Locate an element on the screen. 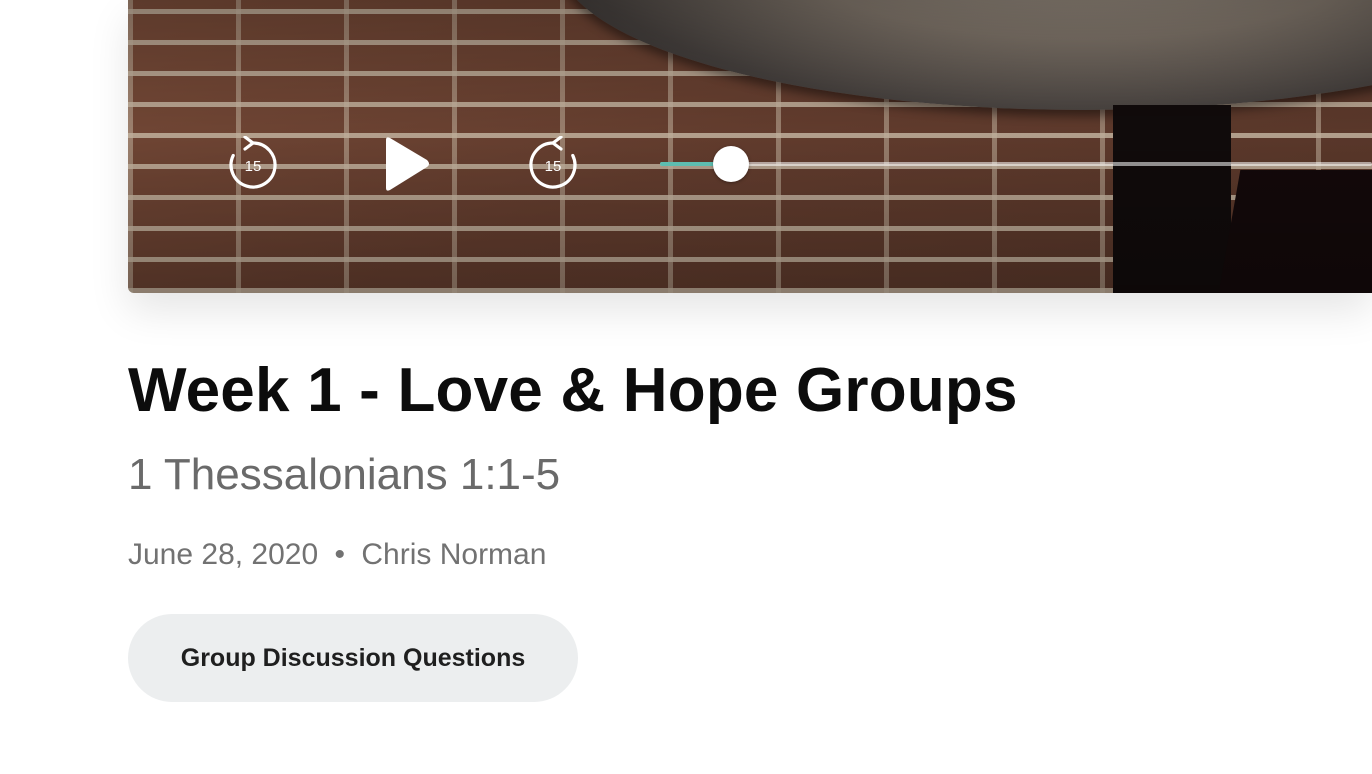 The image size is (1372, 774). skip-forward-seconds: 15 is located at coordinates (553, 166).